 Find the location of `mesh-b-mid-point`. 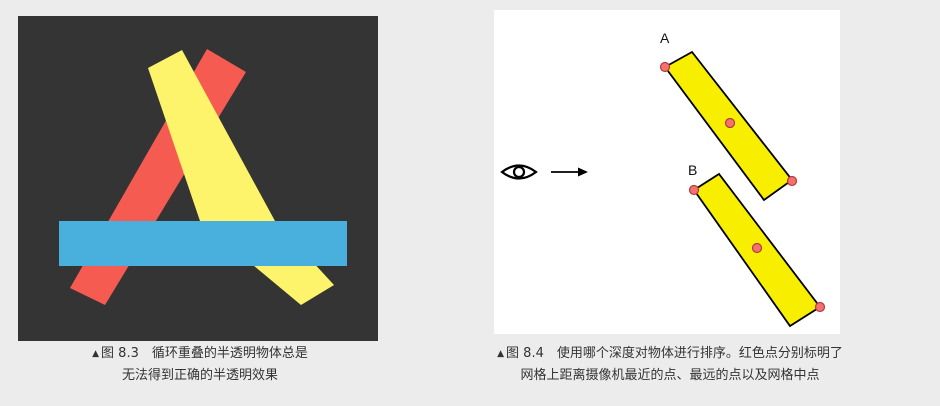

mesh-b-mid-point is located at coordinates (757, 248).